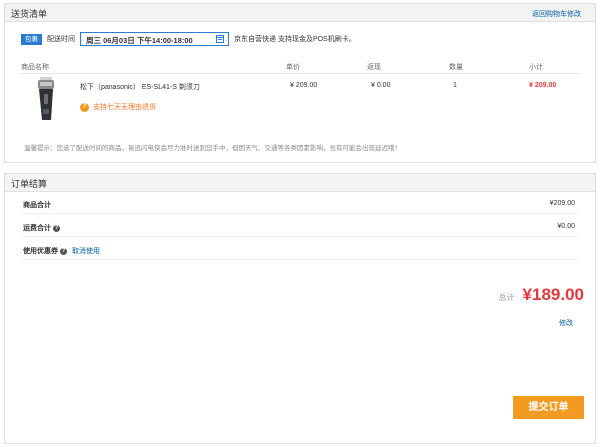  I want to click on settlement-panel-header: 订单结算, so click(300, 183).